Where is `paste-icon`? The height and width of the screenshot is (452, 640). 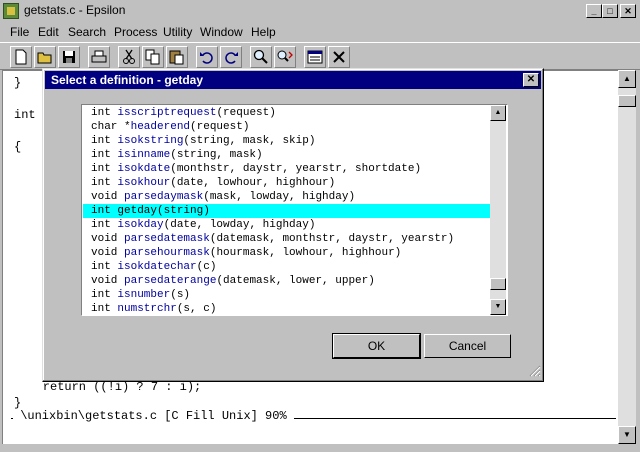 paste-icon is located at coordinates (176, 57).